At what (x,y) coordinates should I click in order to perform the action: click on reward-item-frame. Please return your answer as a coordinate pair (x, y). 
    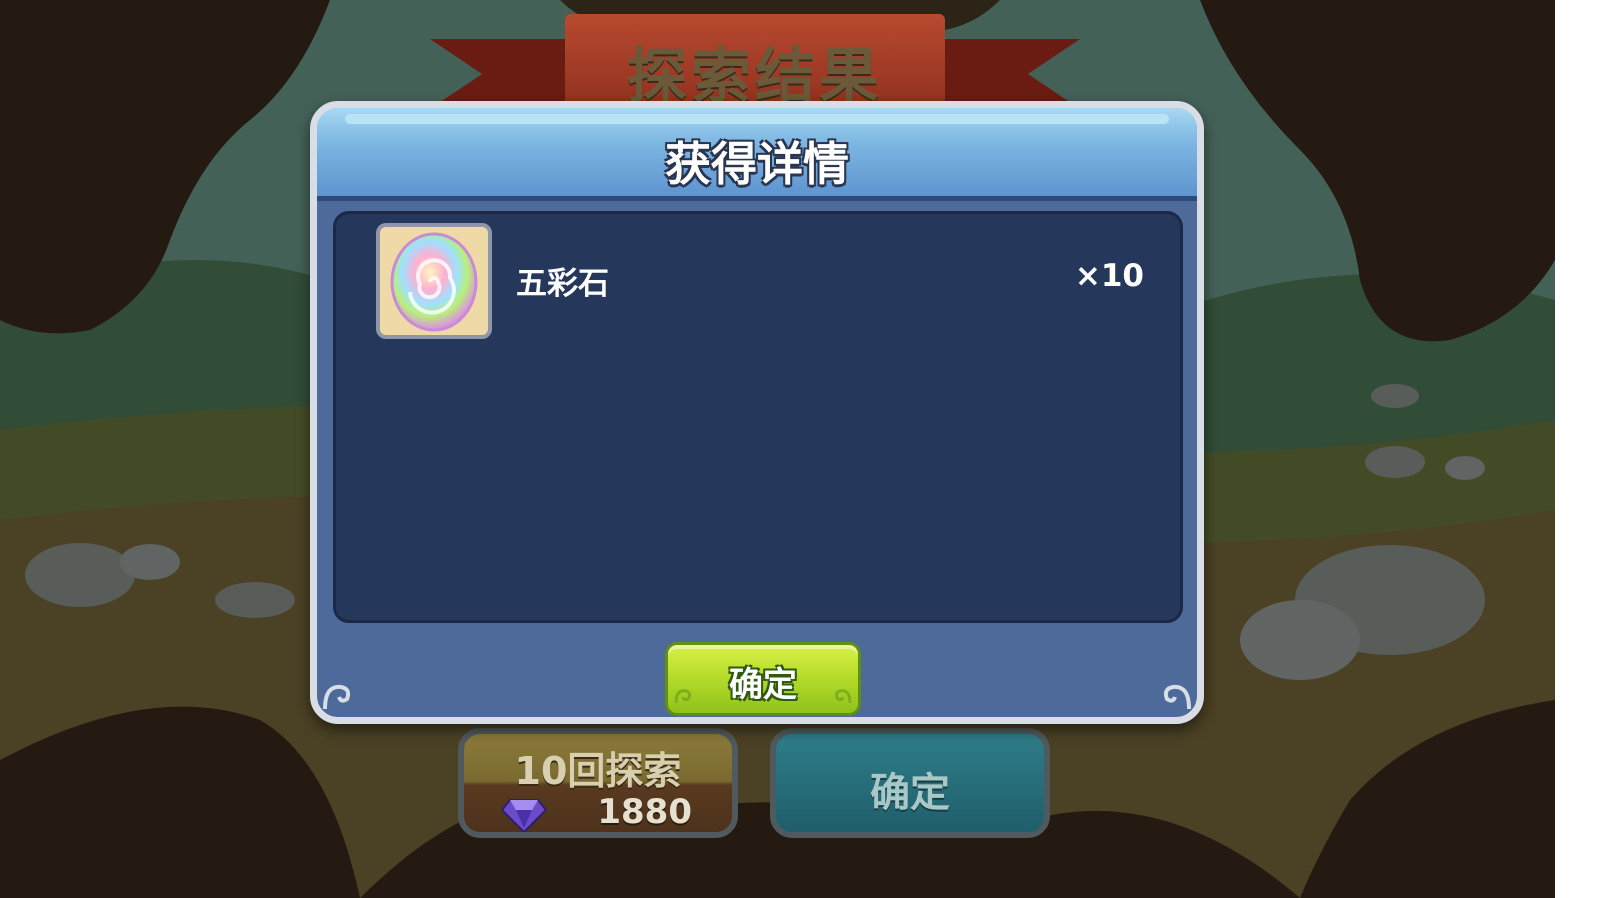
    Looking at the image, I should click on (434, 281).